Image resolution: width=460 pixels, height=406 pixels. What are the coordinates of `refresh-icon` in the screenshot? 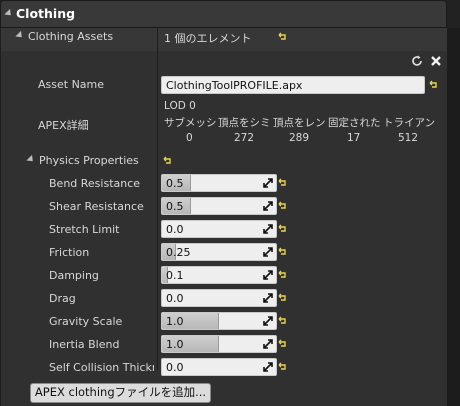 It's located at (417, 61).